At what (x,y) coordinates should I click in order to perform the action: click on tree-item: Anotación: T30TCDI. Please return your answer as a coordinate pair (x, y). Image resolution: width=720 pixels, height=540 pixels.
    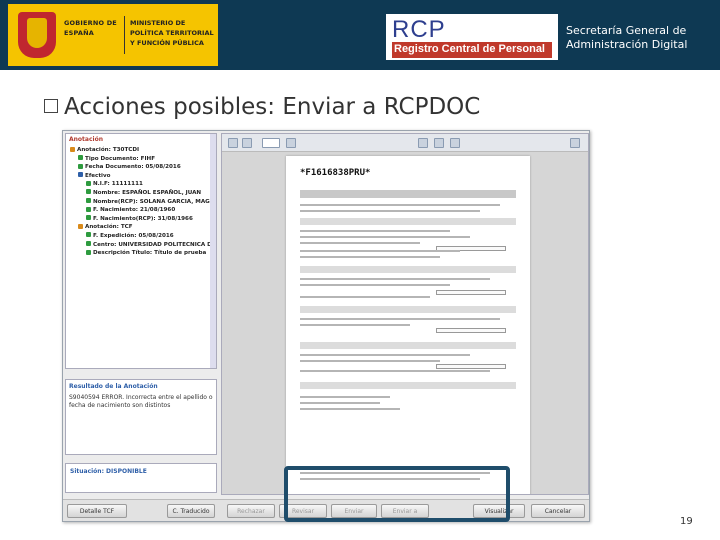
    Looking at the image, I should click on (141, 150).